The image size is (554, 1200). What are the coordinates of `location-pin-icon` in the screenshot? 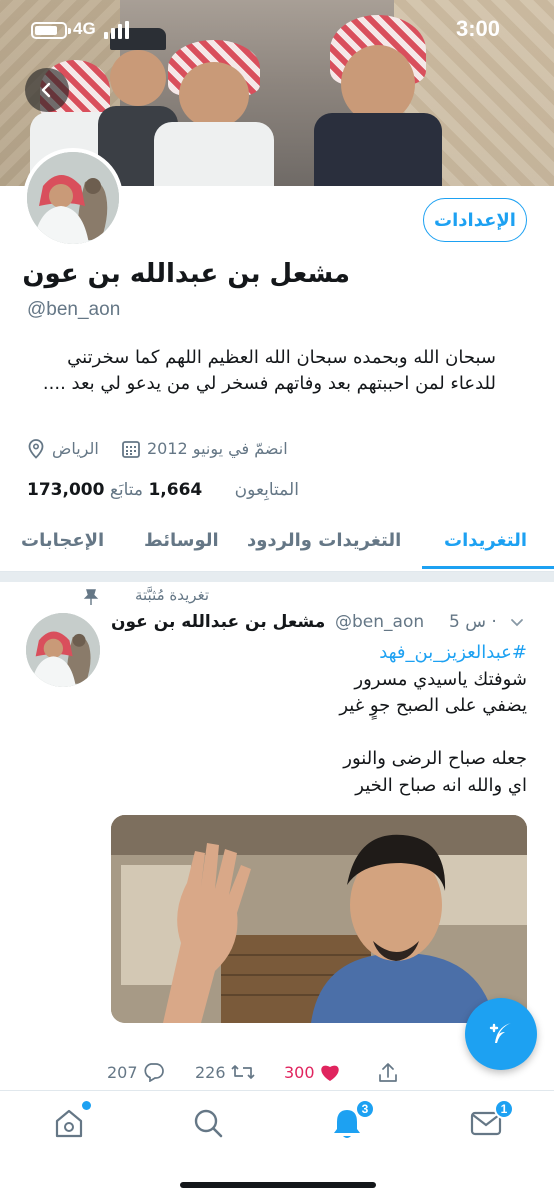 It's located at (36, 449).